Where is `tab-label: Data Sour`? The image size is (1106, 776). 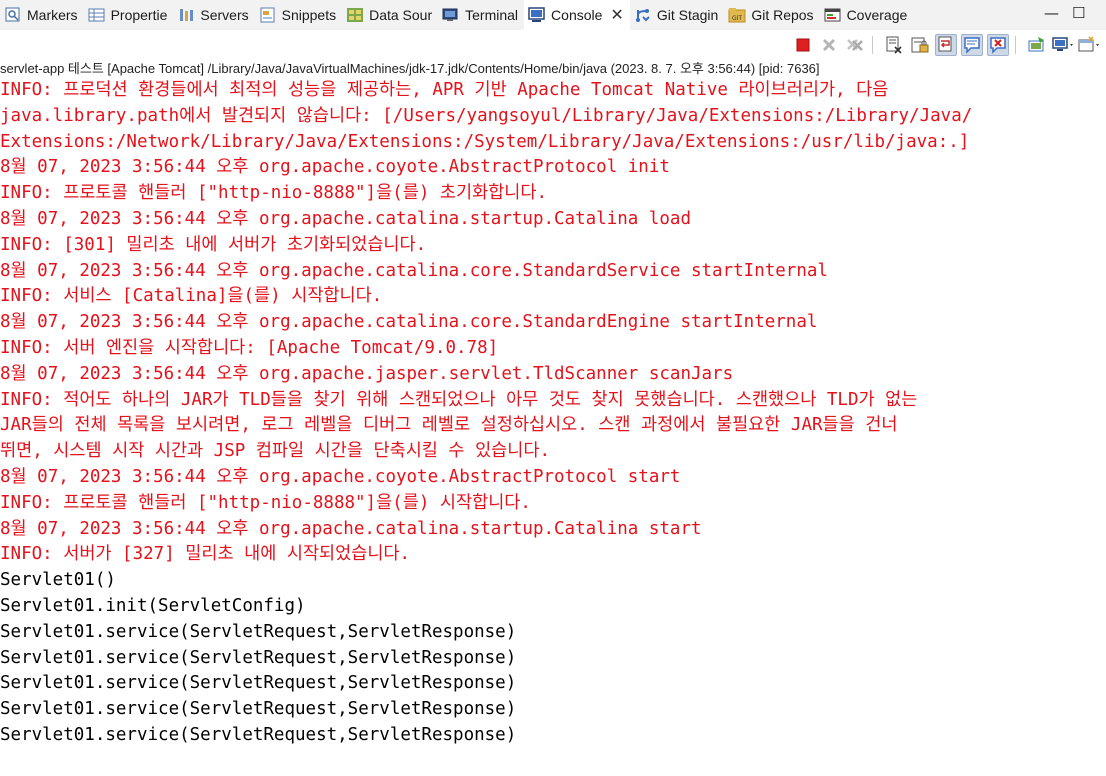 tab-label: Data Sour is located at coordinates (401, 15).